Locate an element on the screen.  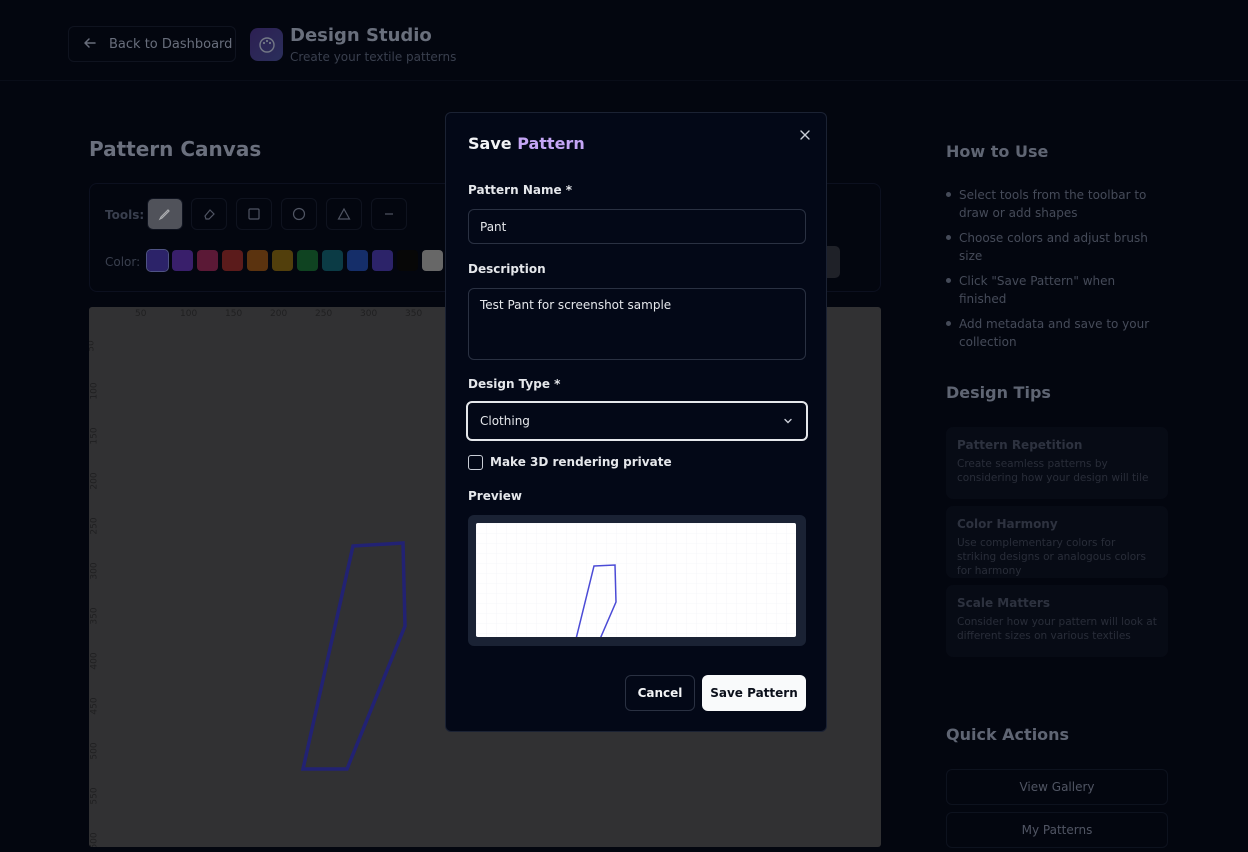
preview-container is located at coordinates (637, 580).